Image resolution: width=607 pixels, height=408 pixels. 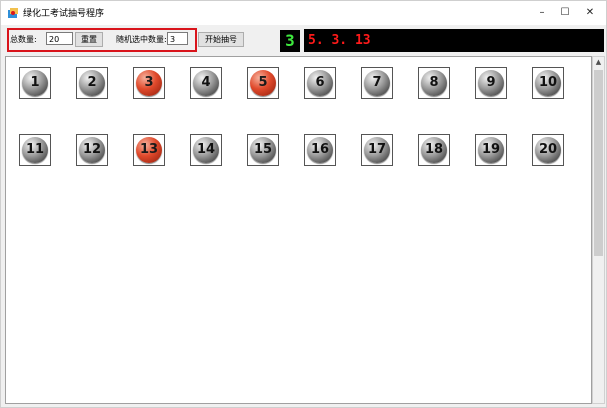 I want to click on maximize-button: ☐, so click(x=565, y=13).